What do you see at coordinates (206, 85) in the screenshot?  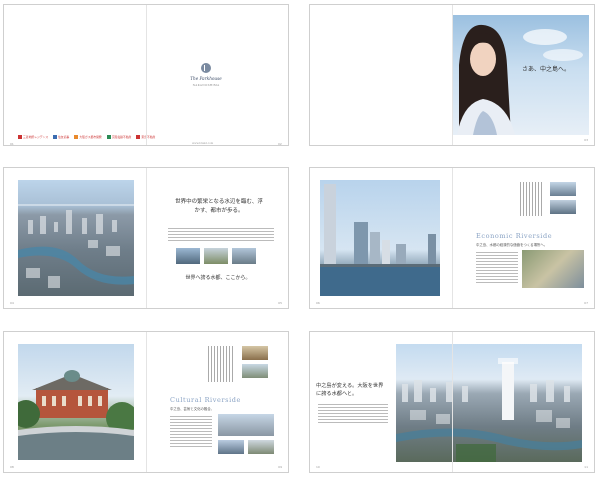 I see `brand-subtitle: NAKANOSHIMA` at bounding box center [206, 85].